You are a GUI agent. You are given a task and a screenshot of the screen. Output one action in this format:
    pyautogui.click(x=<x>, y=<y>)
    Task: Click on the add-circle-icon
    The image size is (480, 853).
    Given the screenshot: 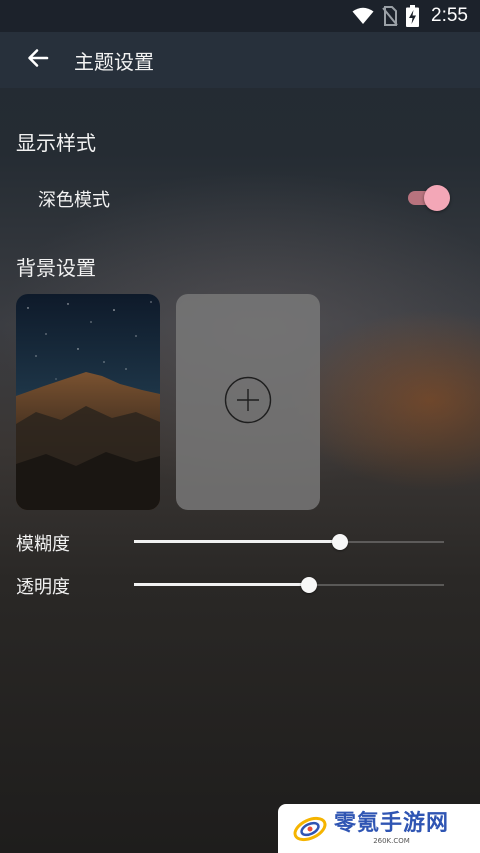 What is the action you would take?
    pyautogui.click(x=248, y=402)
    